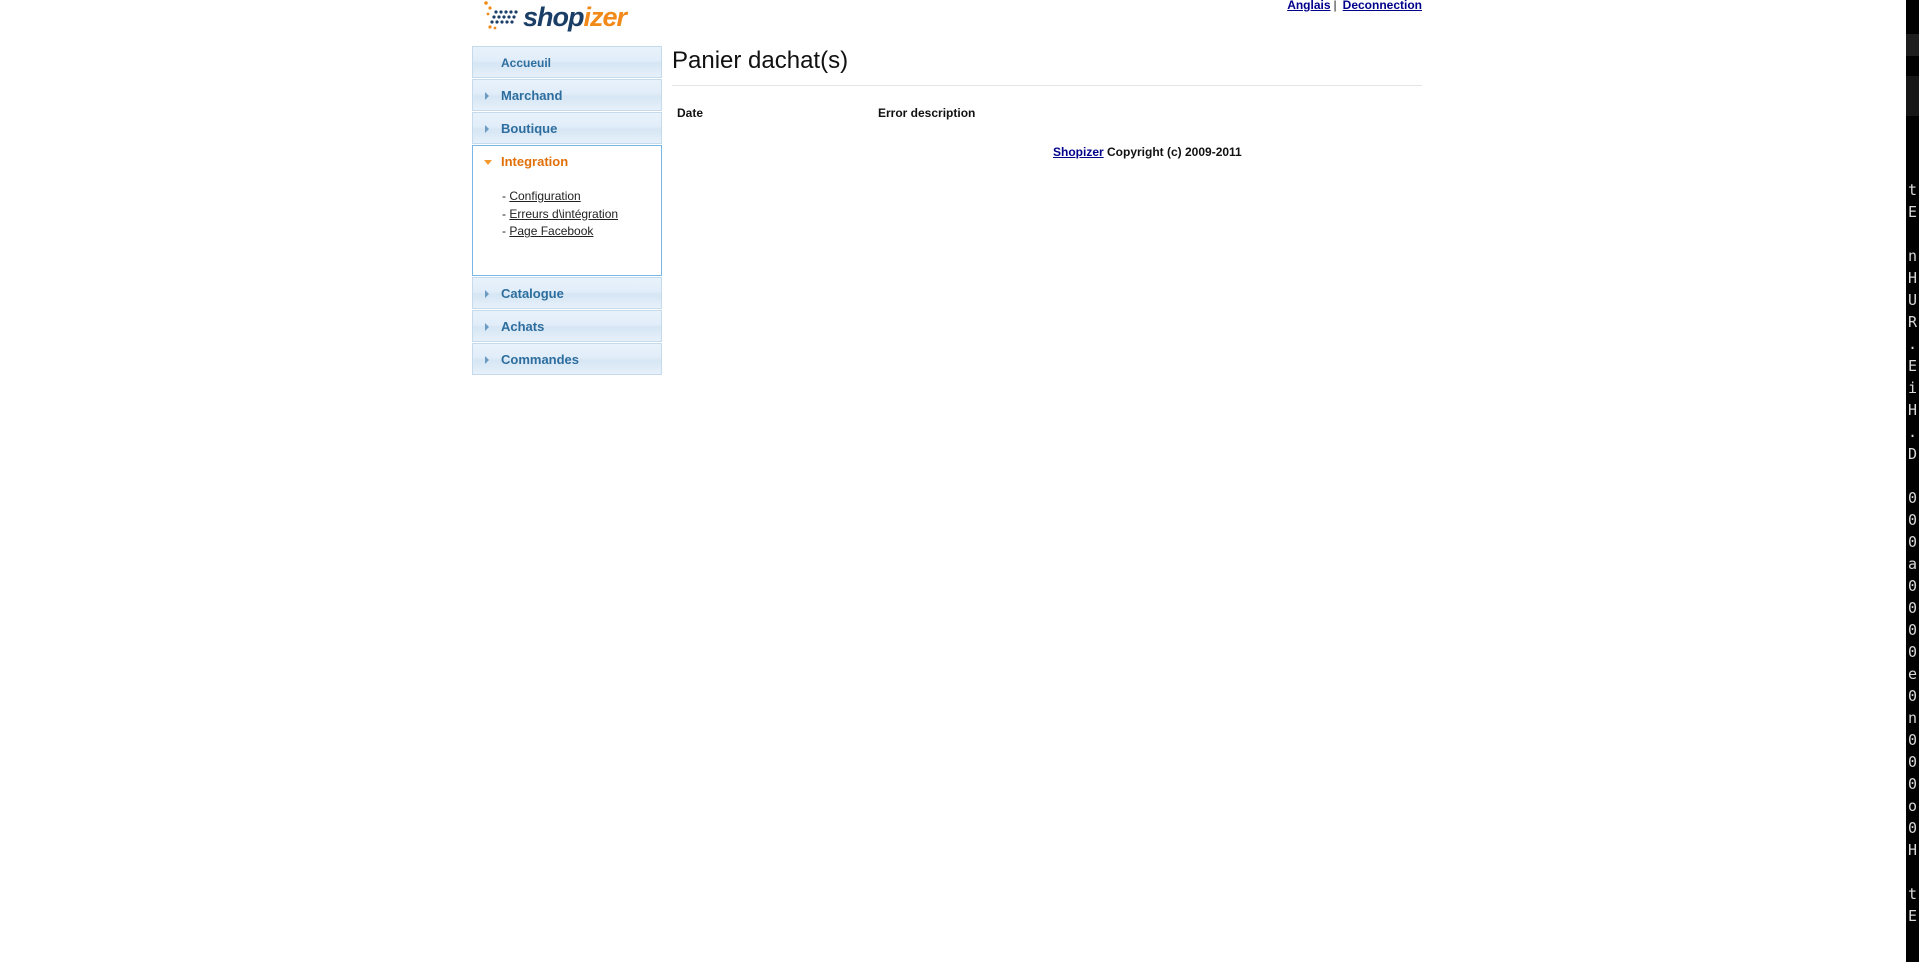  Describe the element at coordinates (567, 95) in the screenshot. I see `sidebar-item-marchand: Marchand` at that location.